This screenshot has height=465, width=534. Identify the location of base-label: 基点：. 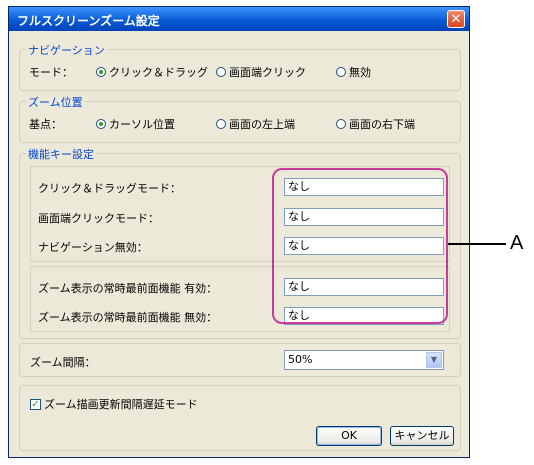
(45, 124).